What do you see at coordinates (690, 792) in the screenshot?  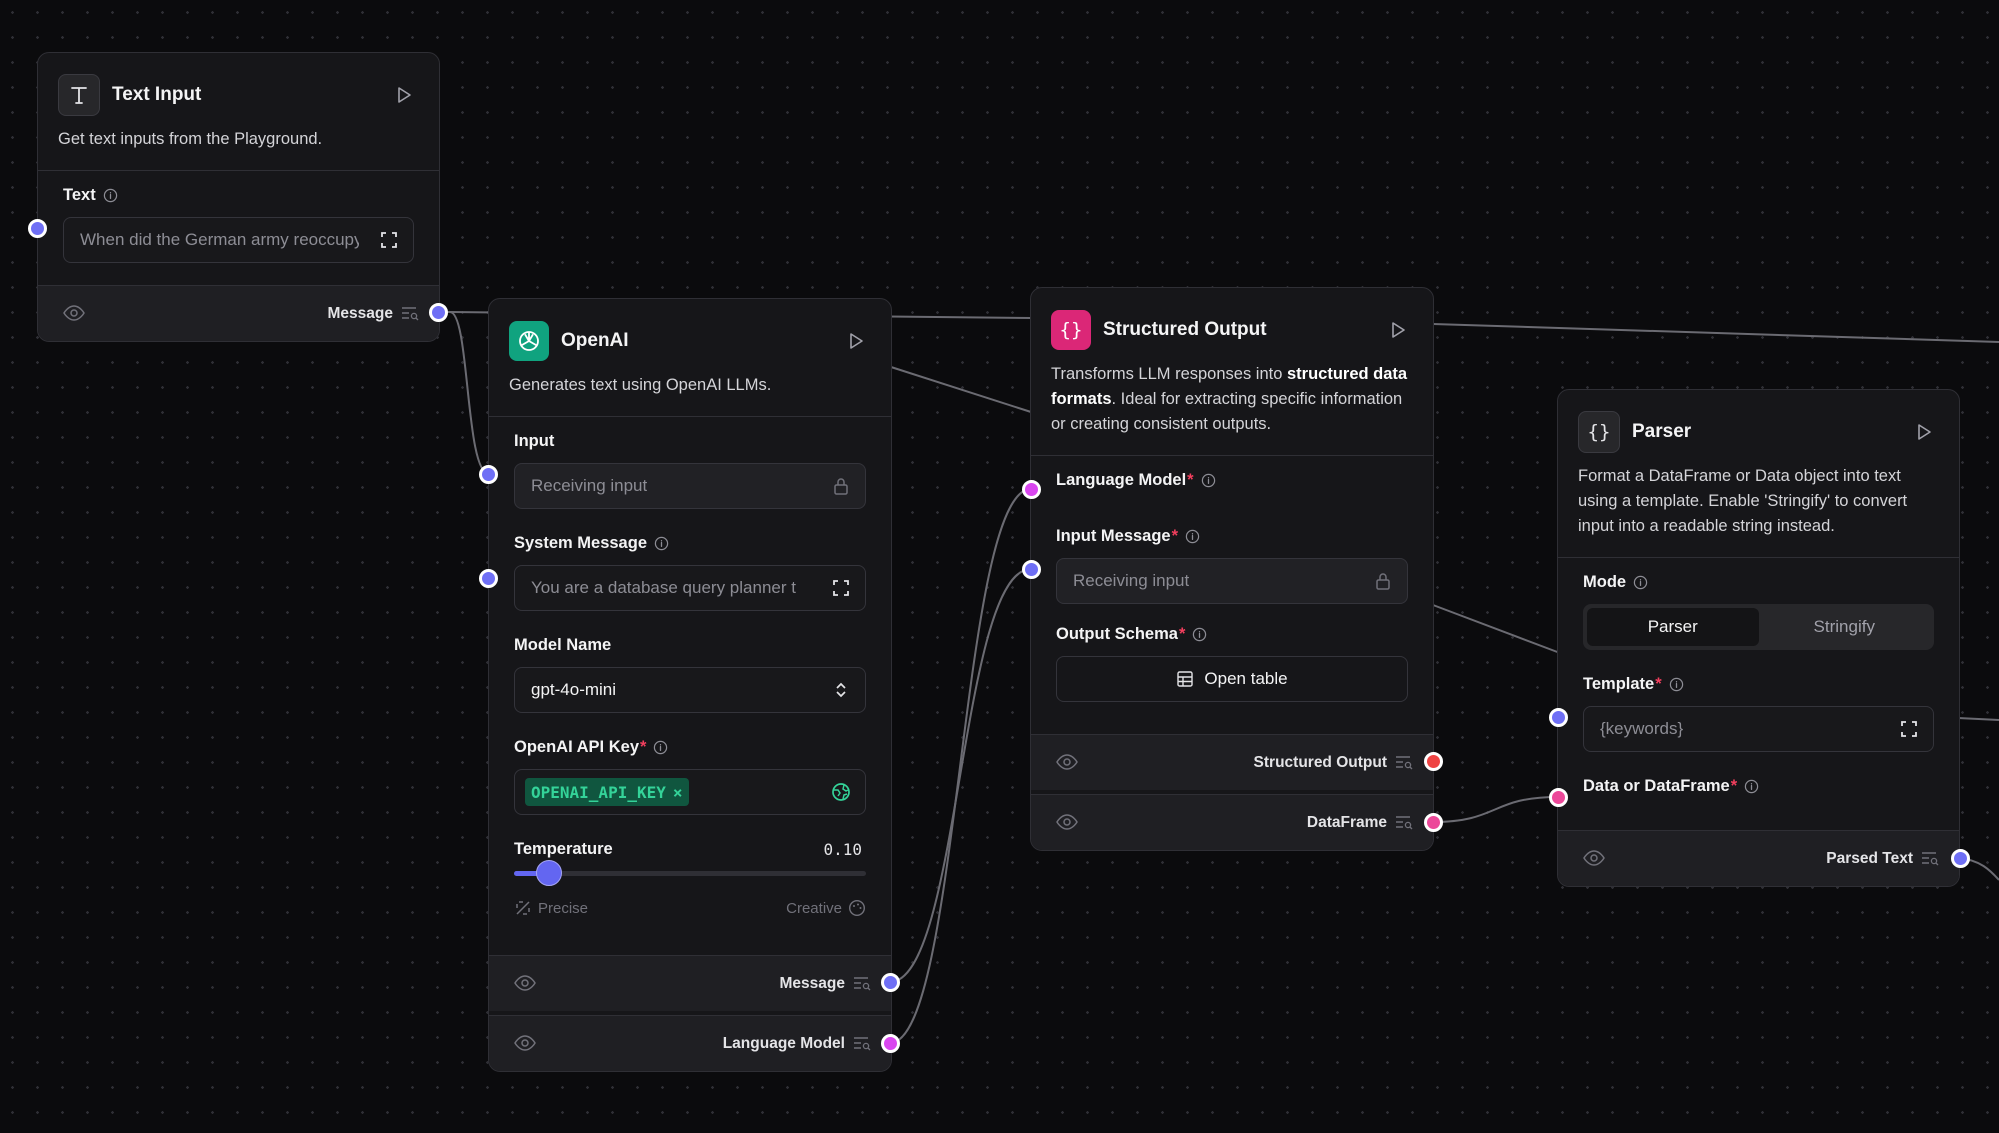 I see `api-key-input: OPENAI_API_KEY ×` at bounding box center [690, 792].